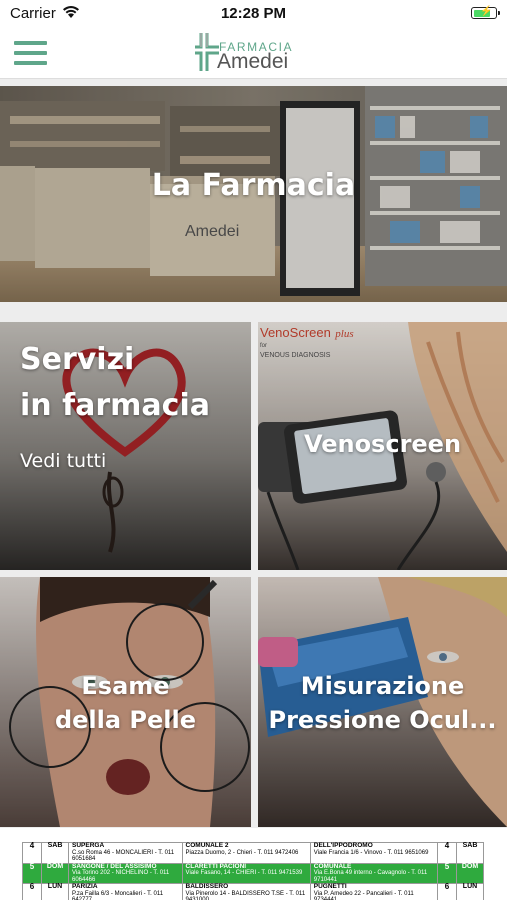 The height and width of the screenshot is (900, 507). I want to click on tile-eye-pressure-title-line1: Misurazione, so click(382, 686).